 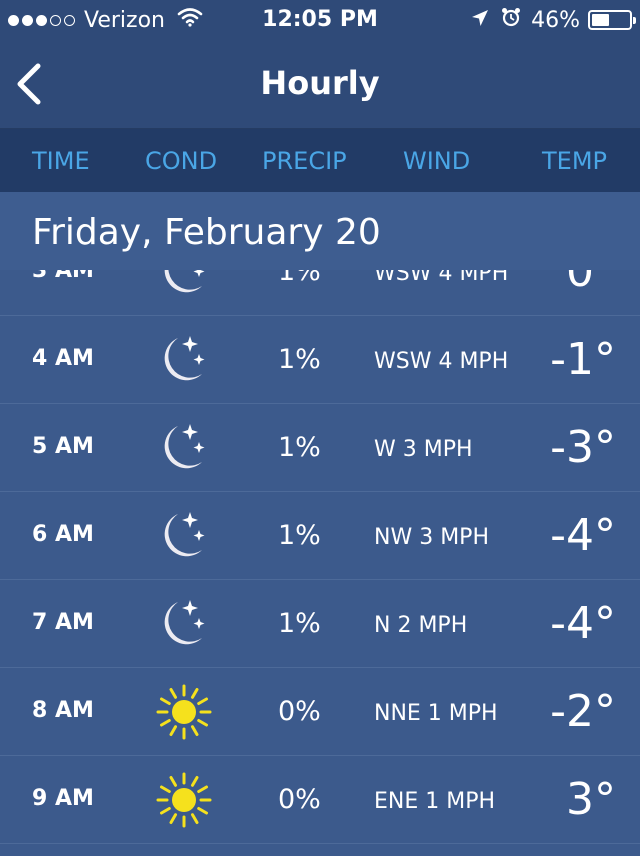 What do you see at coordinates (63, 446) in the screenshot?
I see `row-time: 5 AM` at bounding box center [63, 446].